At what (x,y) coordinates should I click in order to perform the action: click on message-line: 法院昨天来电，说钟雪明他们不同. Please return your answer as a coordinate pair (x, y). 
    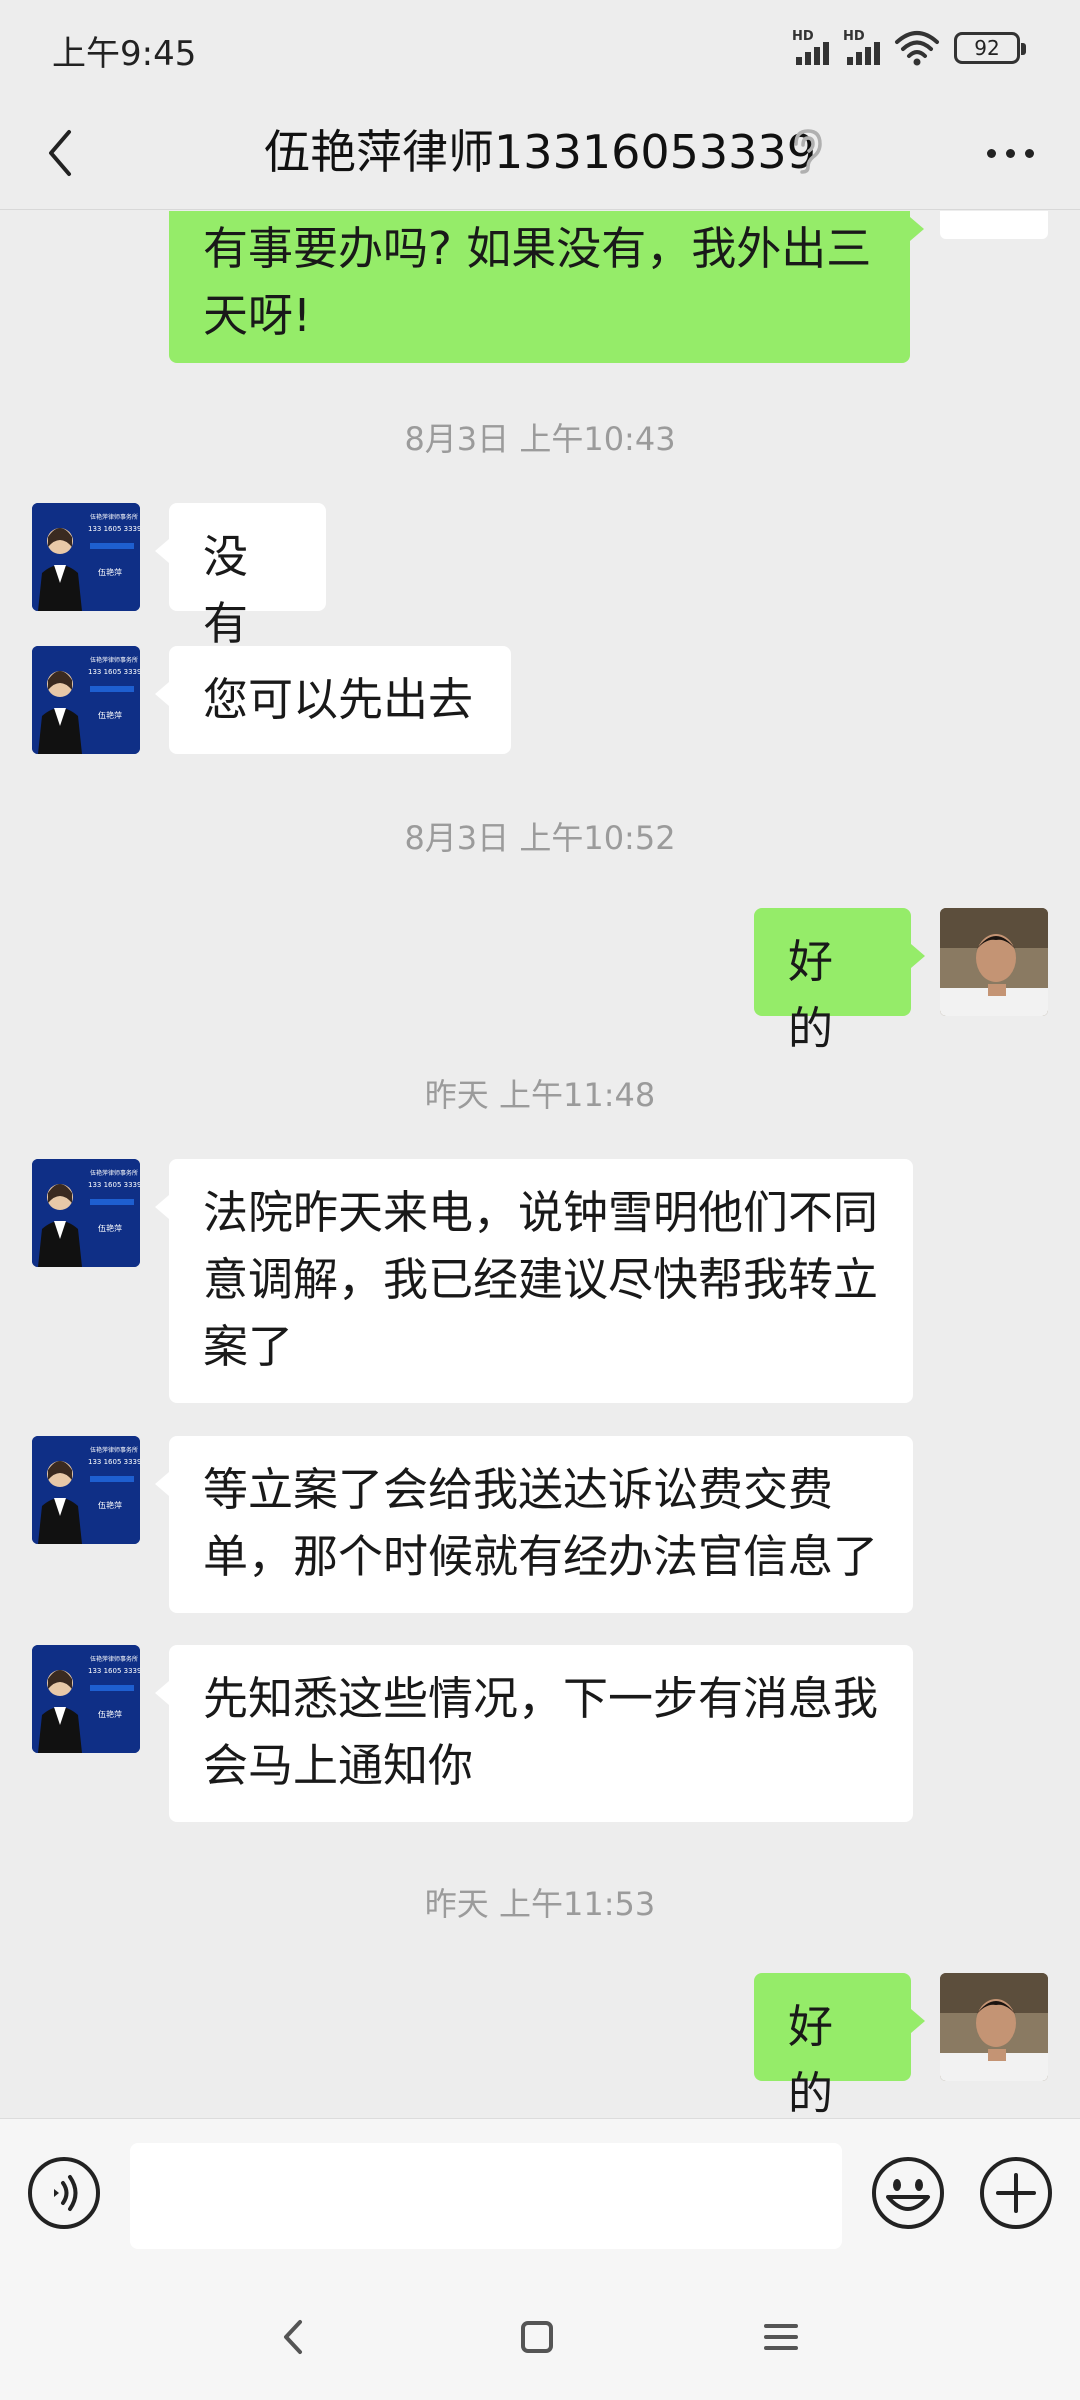
    Looking at the image, I should click on (541, 1212).